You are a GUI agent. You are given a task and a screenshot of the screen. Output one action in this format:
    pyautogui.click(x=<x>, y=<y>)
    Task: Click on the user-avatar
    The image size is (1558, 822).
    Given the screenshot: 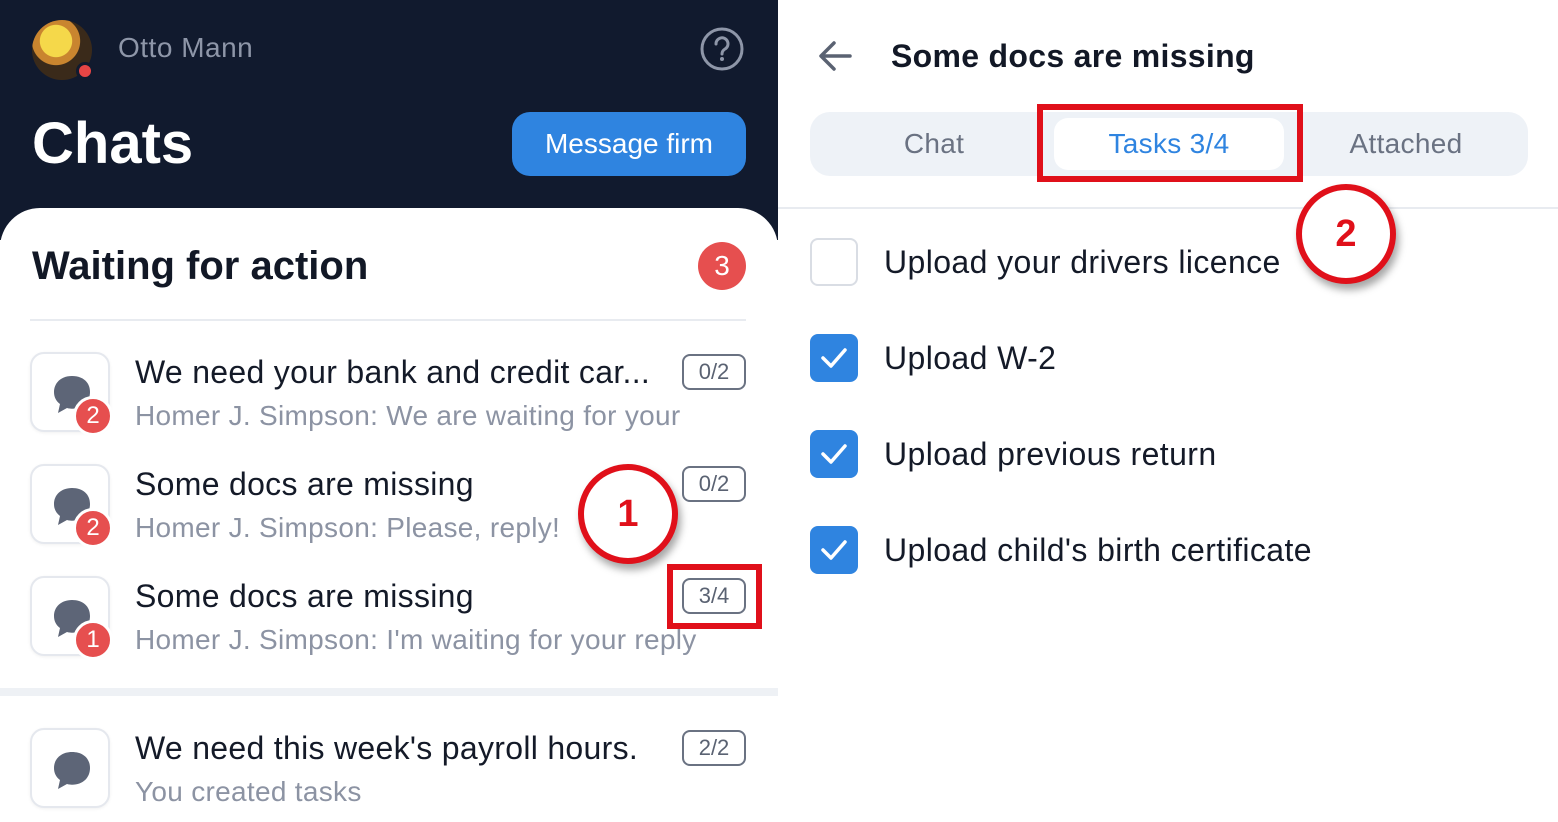 What is the action you would take?
    pyautogui.click(x=63, y=50)
    